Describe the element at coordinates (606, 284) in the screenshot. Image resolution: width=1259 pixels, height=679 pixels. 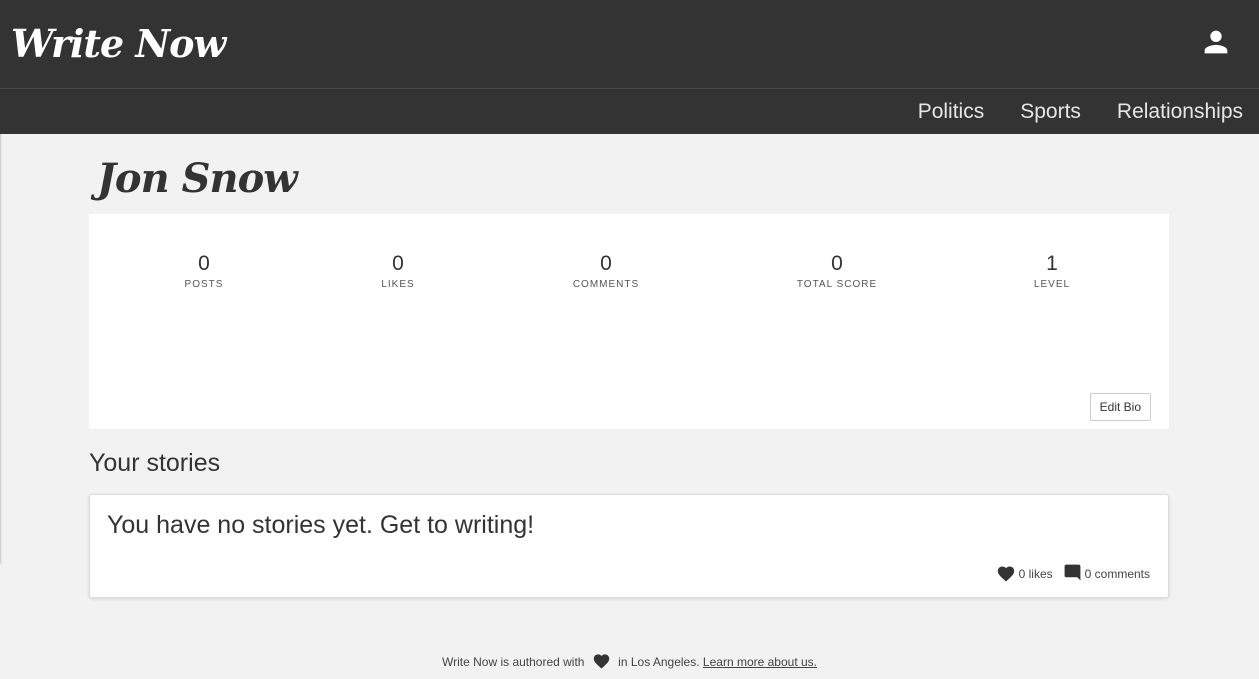
I see `stat-comments-label: COMMENTS` at that location.